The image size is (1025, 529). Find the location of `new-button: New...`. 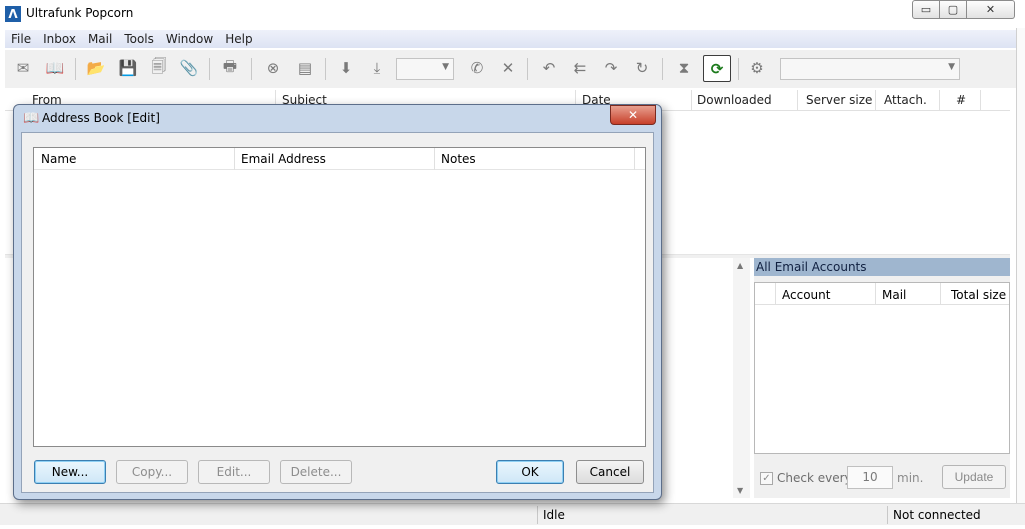

new-button: New... is located at coordinates (70, 472).